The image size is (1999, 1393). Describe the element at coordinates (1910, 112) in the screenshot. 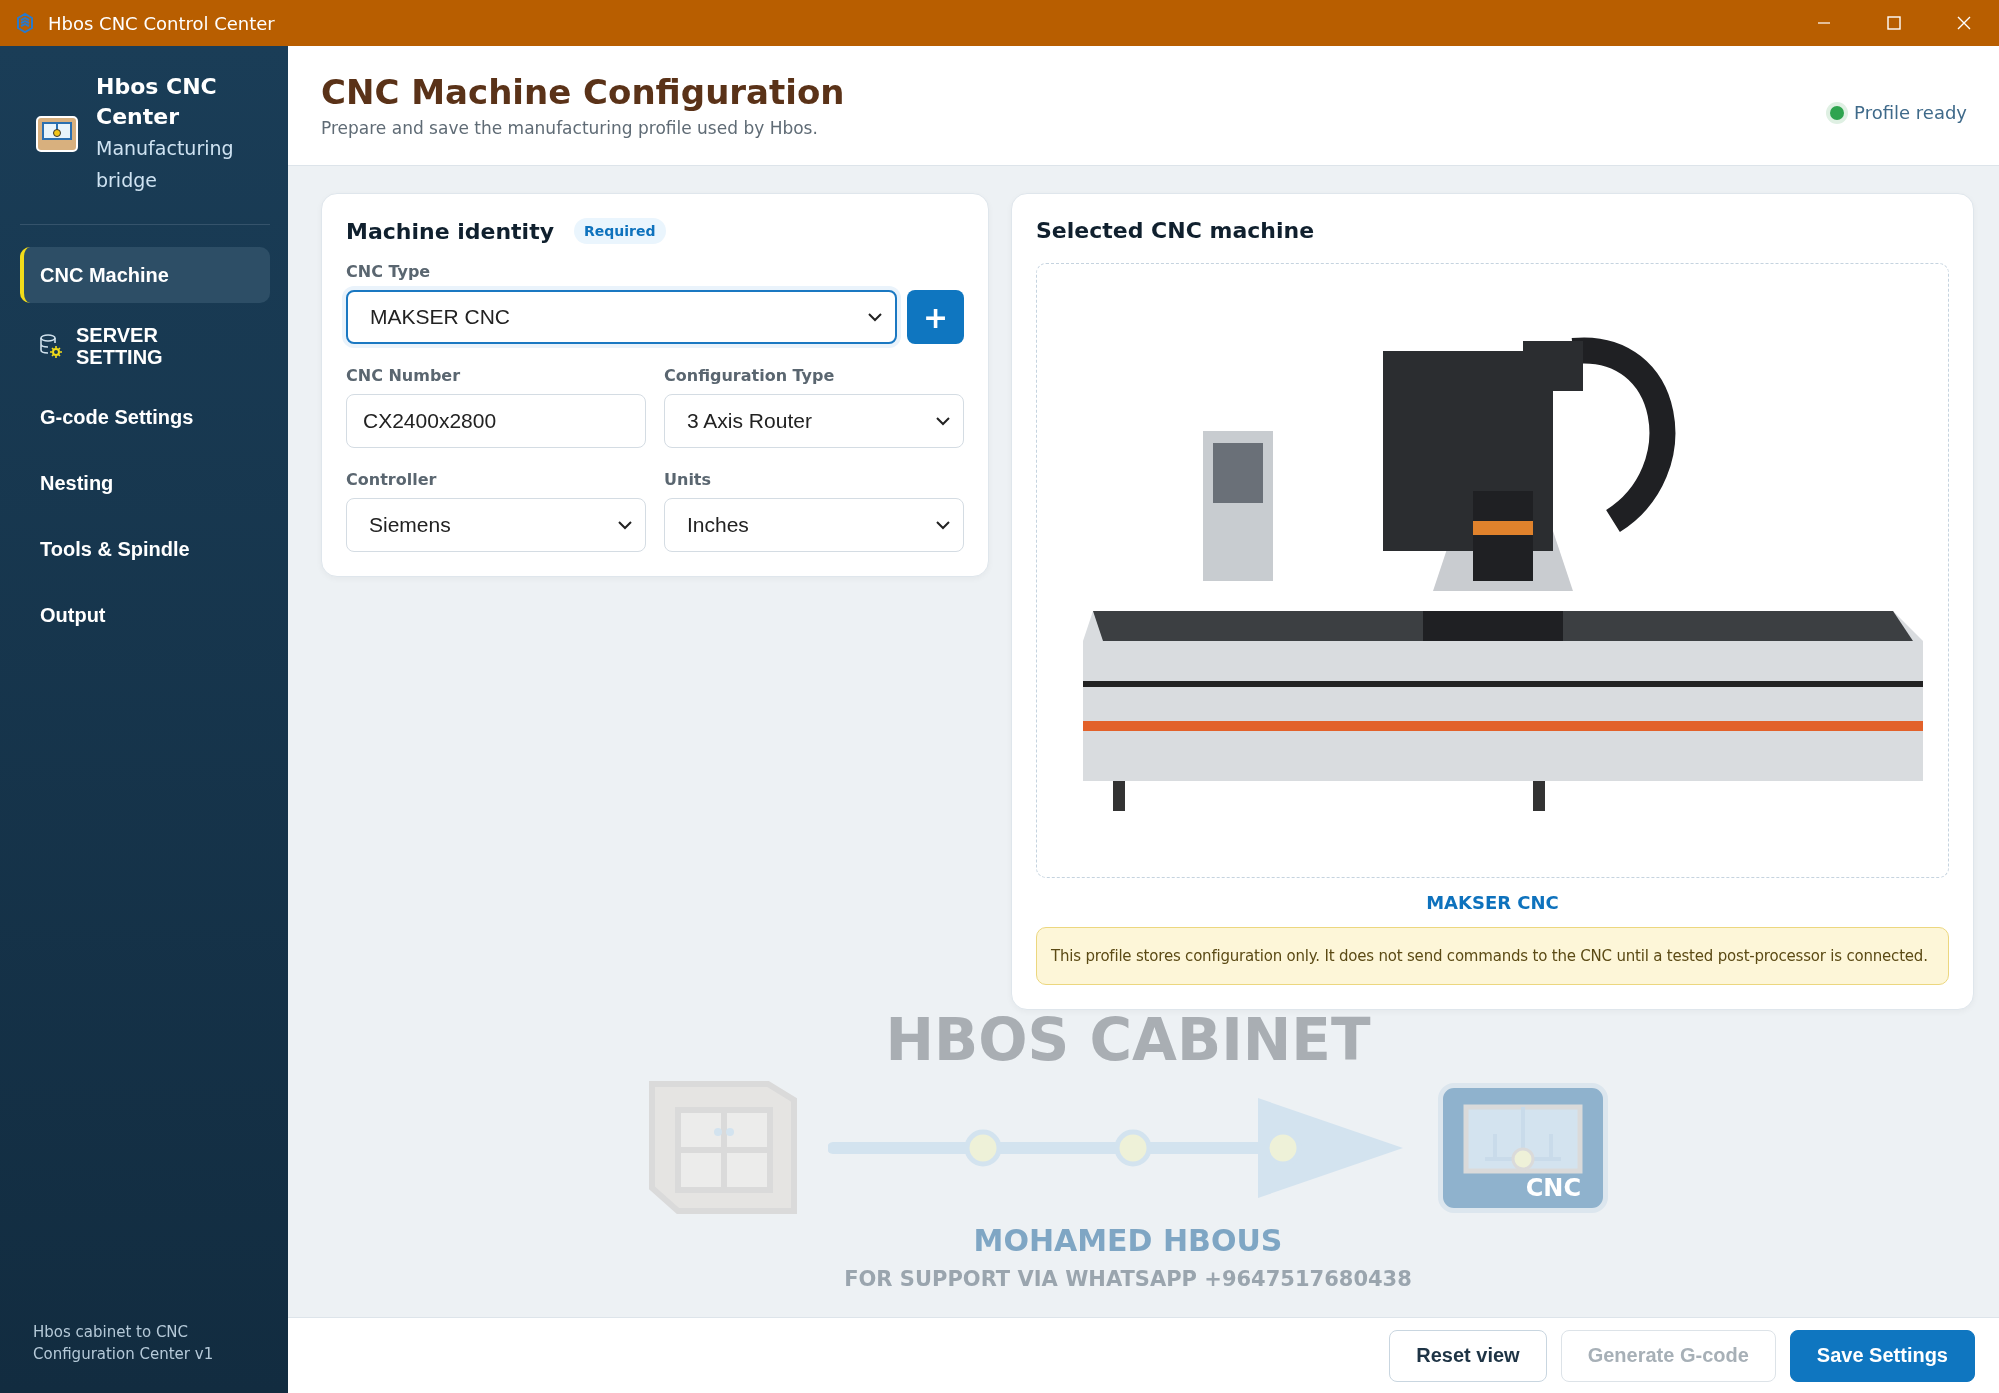

I see `status-label: Profile ready` at that location.